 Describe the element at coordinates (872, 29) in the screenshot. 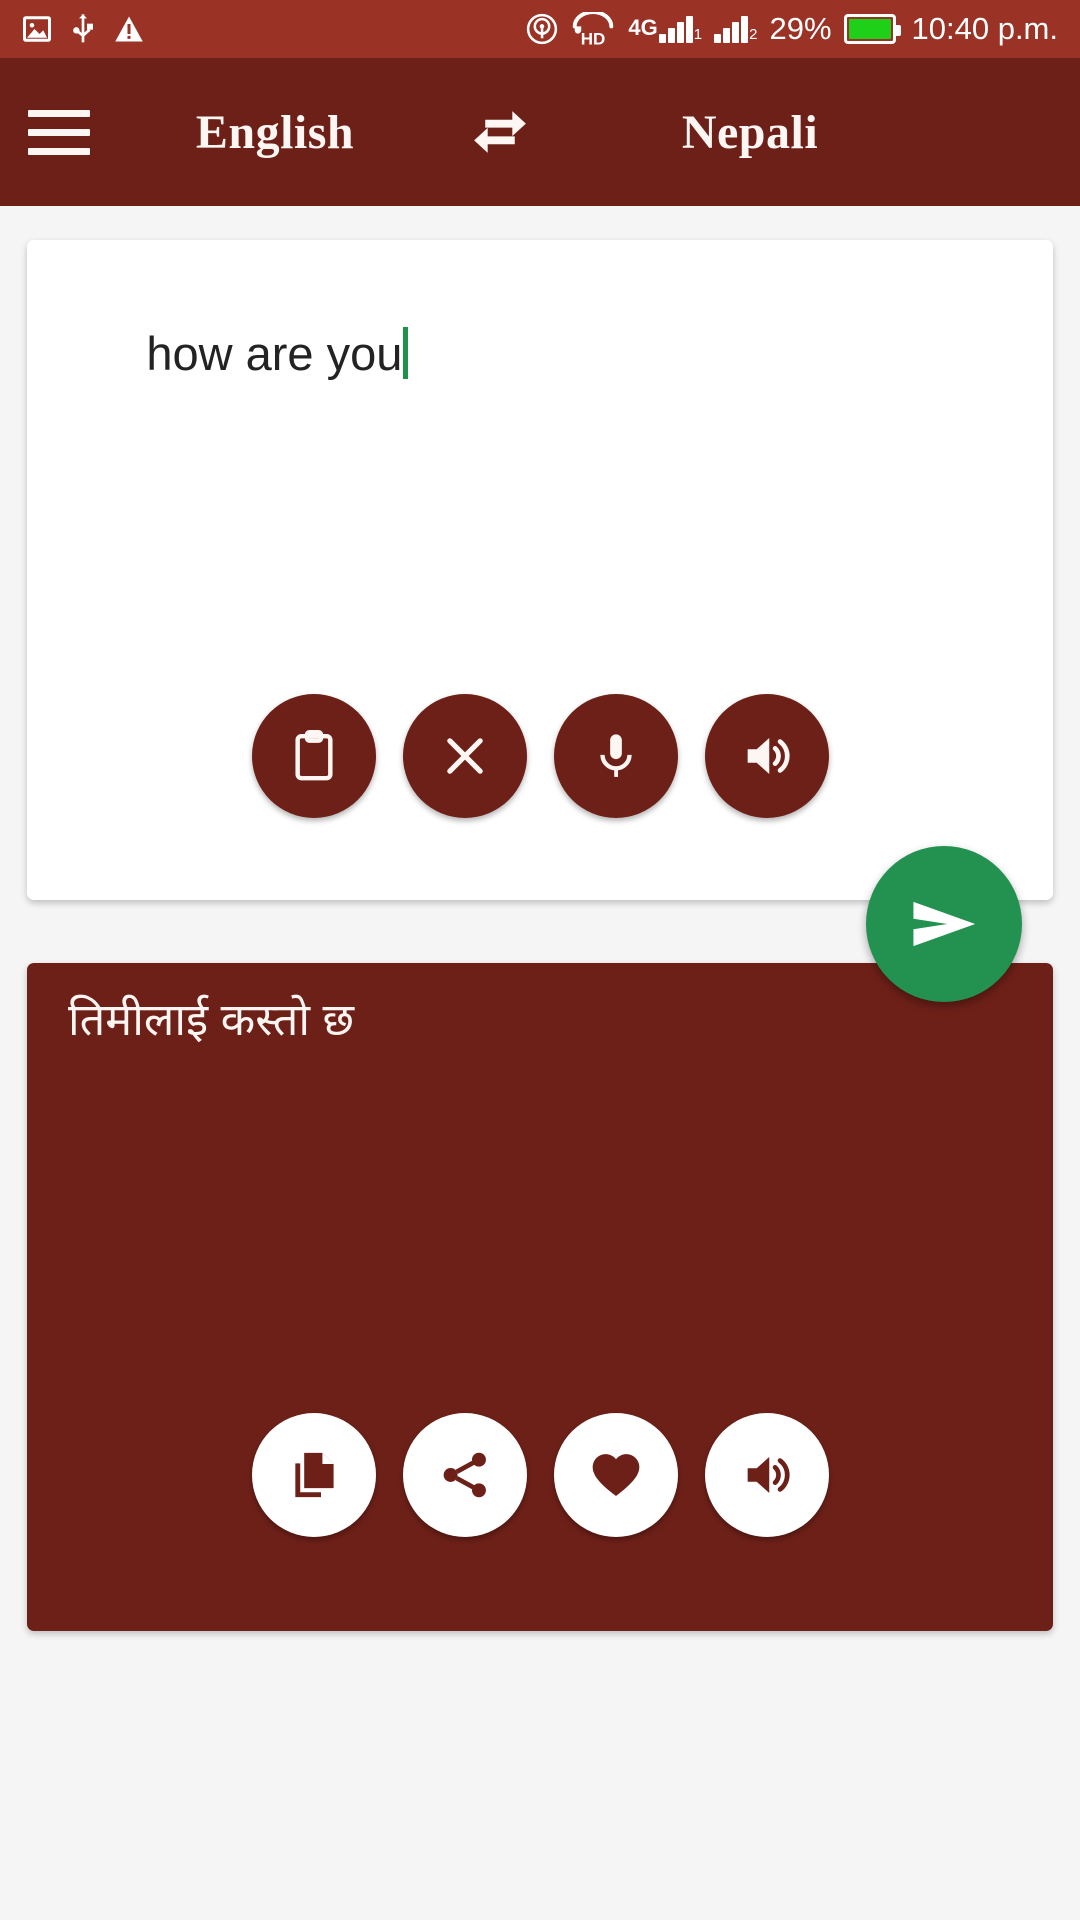

I see `battery-icon` at that location.